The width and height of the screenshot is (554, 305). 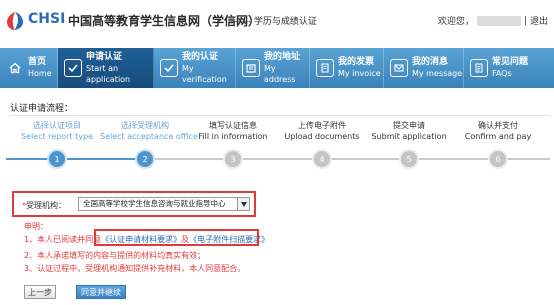 I want to click on invoice-icon, so click(x=325, y=68).